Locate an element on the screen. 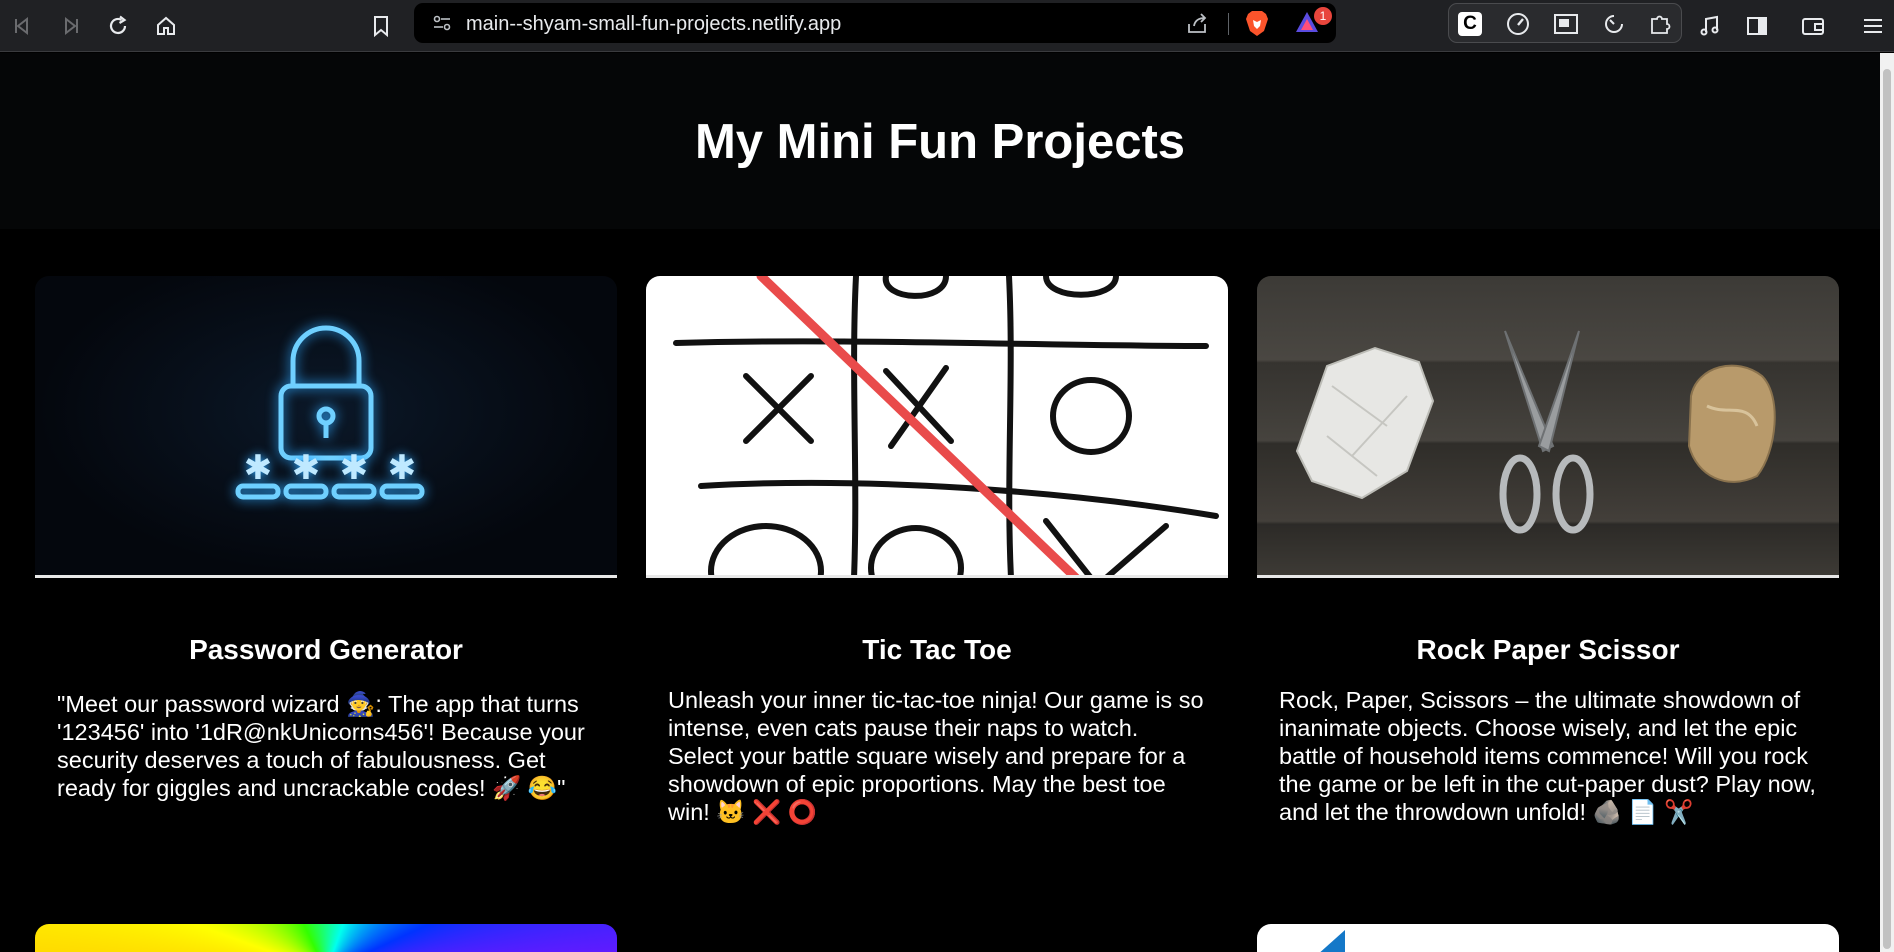 This screenshot has width=1894, height=952. separator is located at coordinates (1228, 24).